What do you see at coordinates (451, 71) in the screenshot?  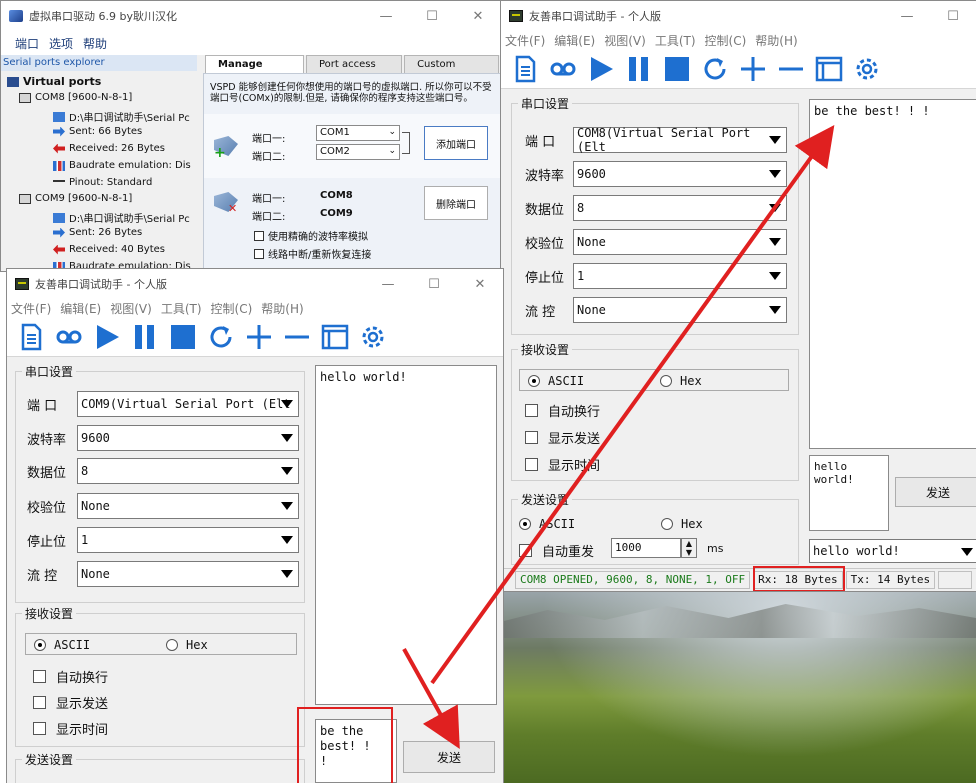 I see `tab-custom-pinout: Custom pinout` at bounding box center [451, 71].